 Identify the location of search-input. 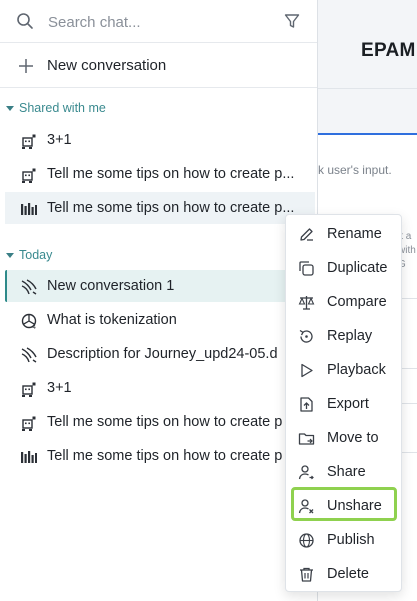
(158, 22).